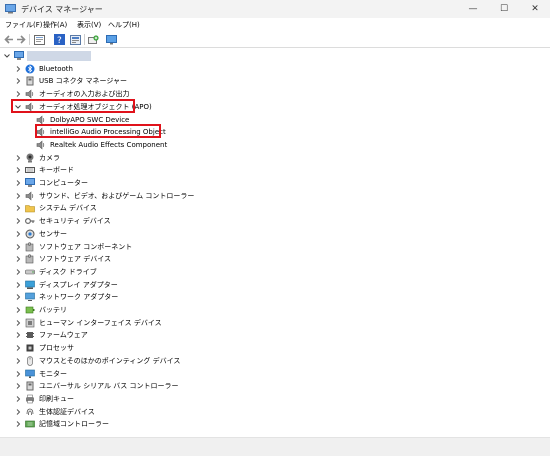 The image size is (550, 456). I want to click on mouse-icon, so click(30, 360).